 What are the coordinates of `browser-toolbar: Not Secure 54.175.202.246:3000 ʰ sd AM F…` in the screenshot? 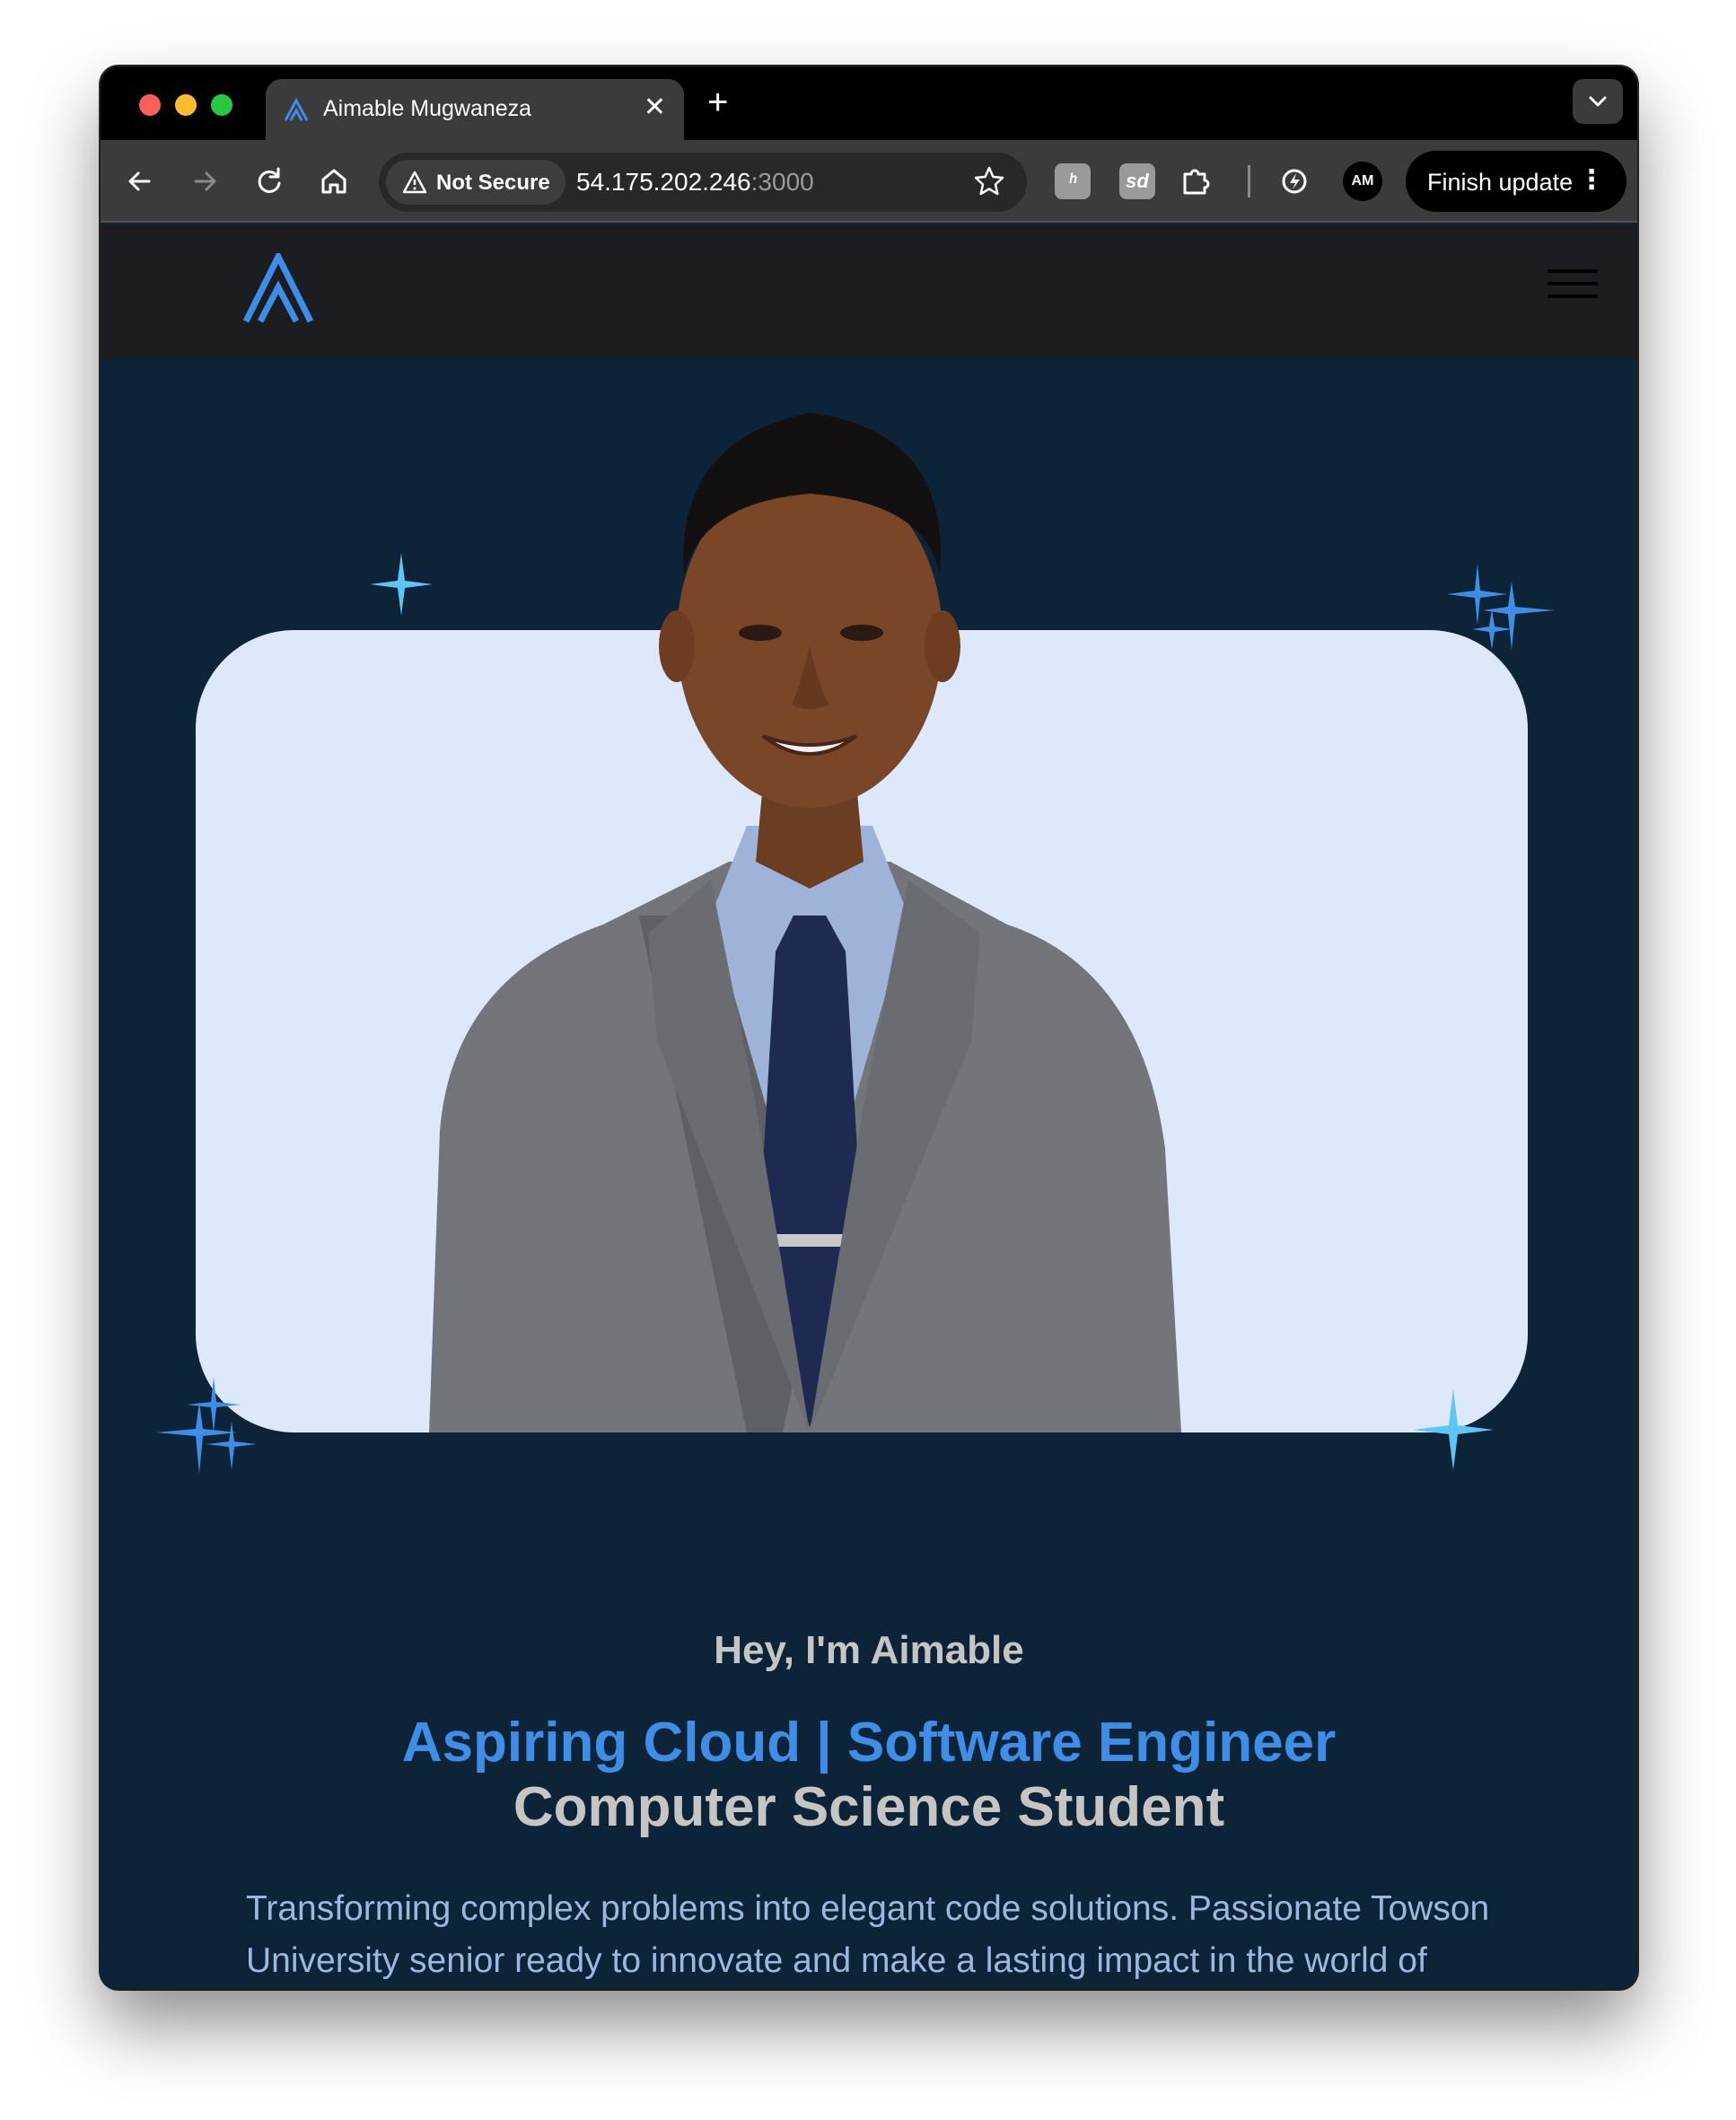 It's located at (869, 181).